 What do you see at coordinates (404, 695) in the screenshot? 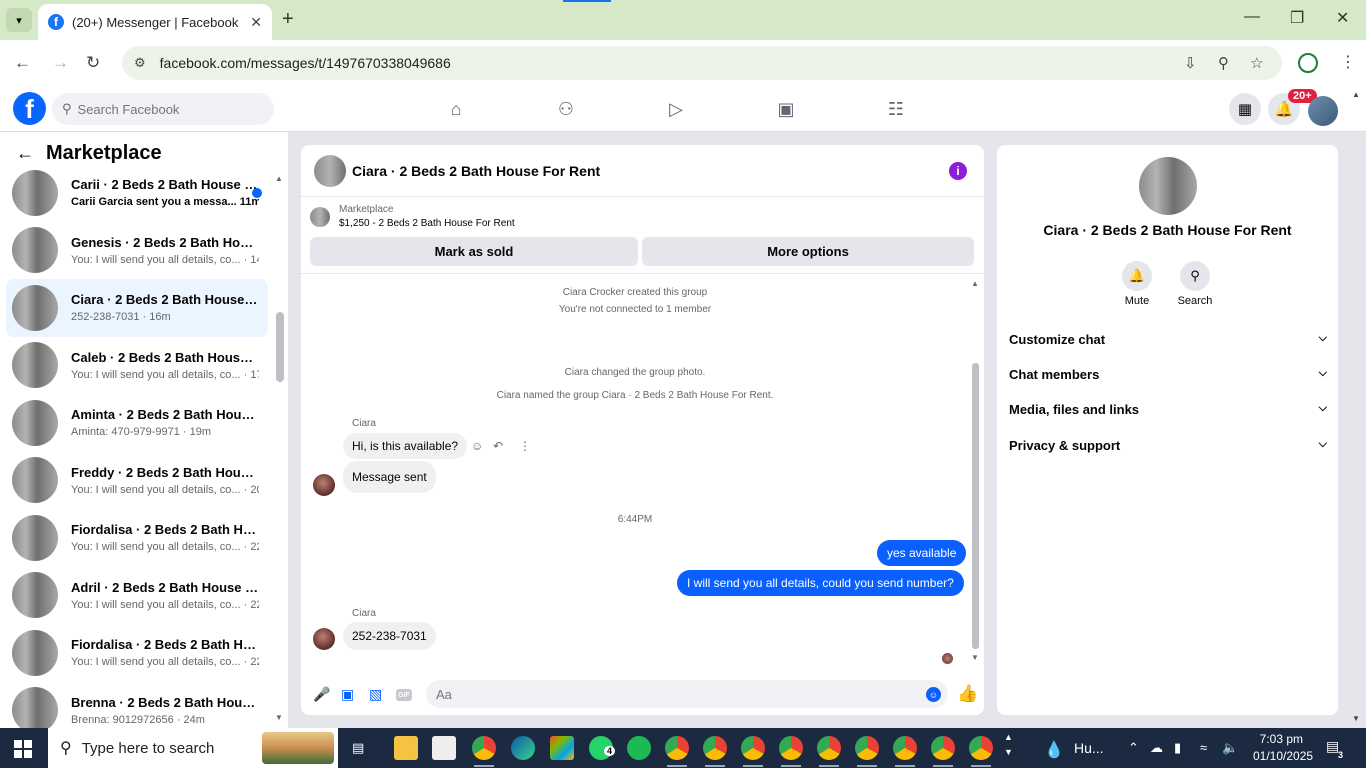
I see `gif-icon: GIF` at bounding box center [404, 695].